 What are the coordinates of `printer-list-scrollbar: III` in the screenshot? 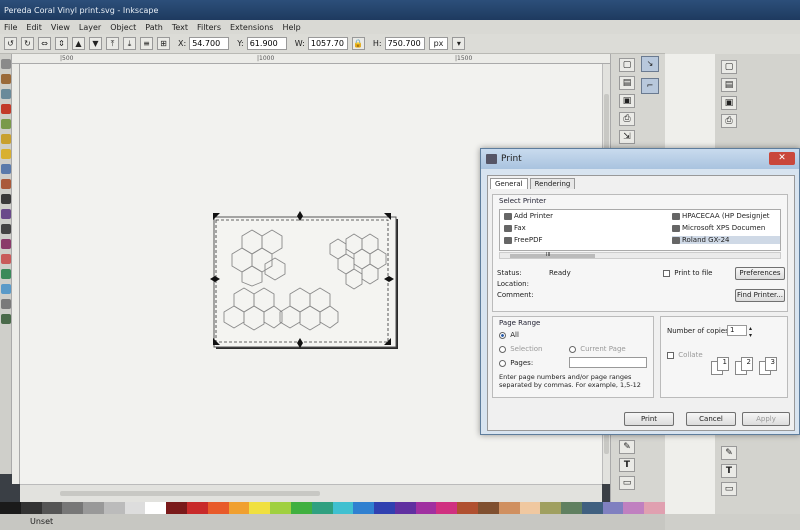 It's located at (640, 255).